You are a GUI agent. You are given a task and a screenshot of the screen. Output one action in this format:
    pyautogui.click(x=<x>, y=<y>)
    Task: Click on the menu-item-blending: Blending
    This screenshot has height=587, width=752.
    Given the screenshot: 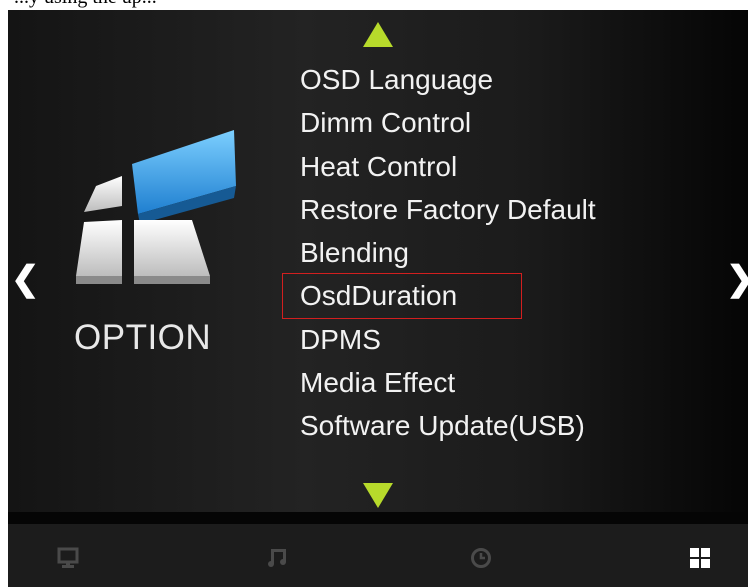 What is the action you would take?
    pyautogui.click(x=448, y=252)
    